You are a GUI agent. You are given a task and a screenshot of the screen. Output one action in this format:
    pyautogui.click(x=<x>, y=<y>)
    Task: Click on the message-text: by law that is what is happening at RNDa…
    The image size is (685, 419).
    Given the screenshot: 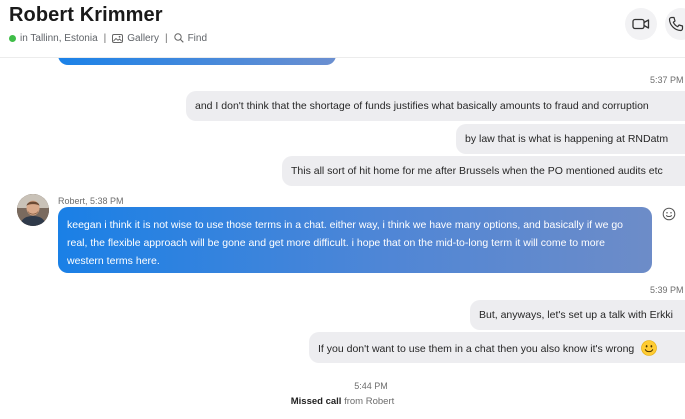 What is the action you would take?
    pyautogui.click(x=567, y=139)
    